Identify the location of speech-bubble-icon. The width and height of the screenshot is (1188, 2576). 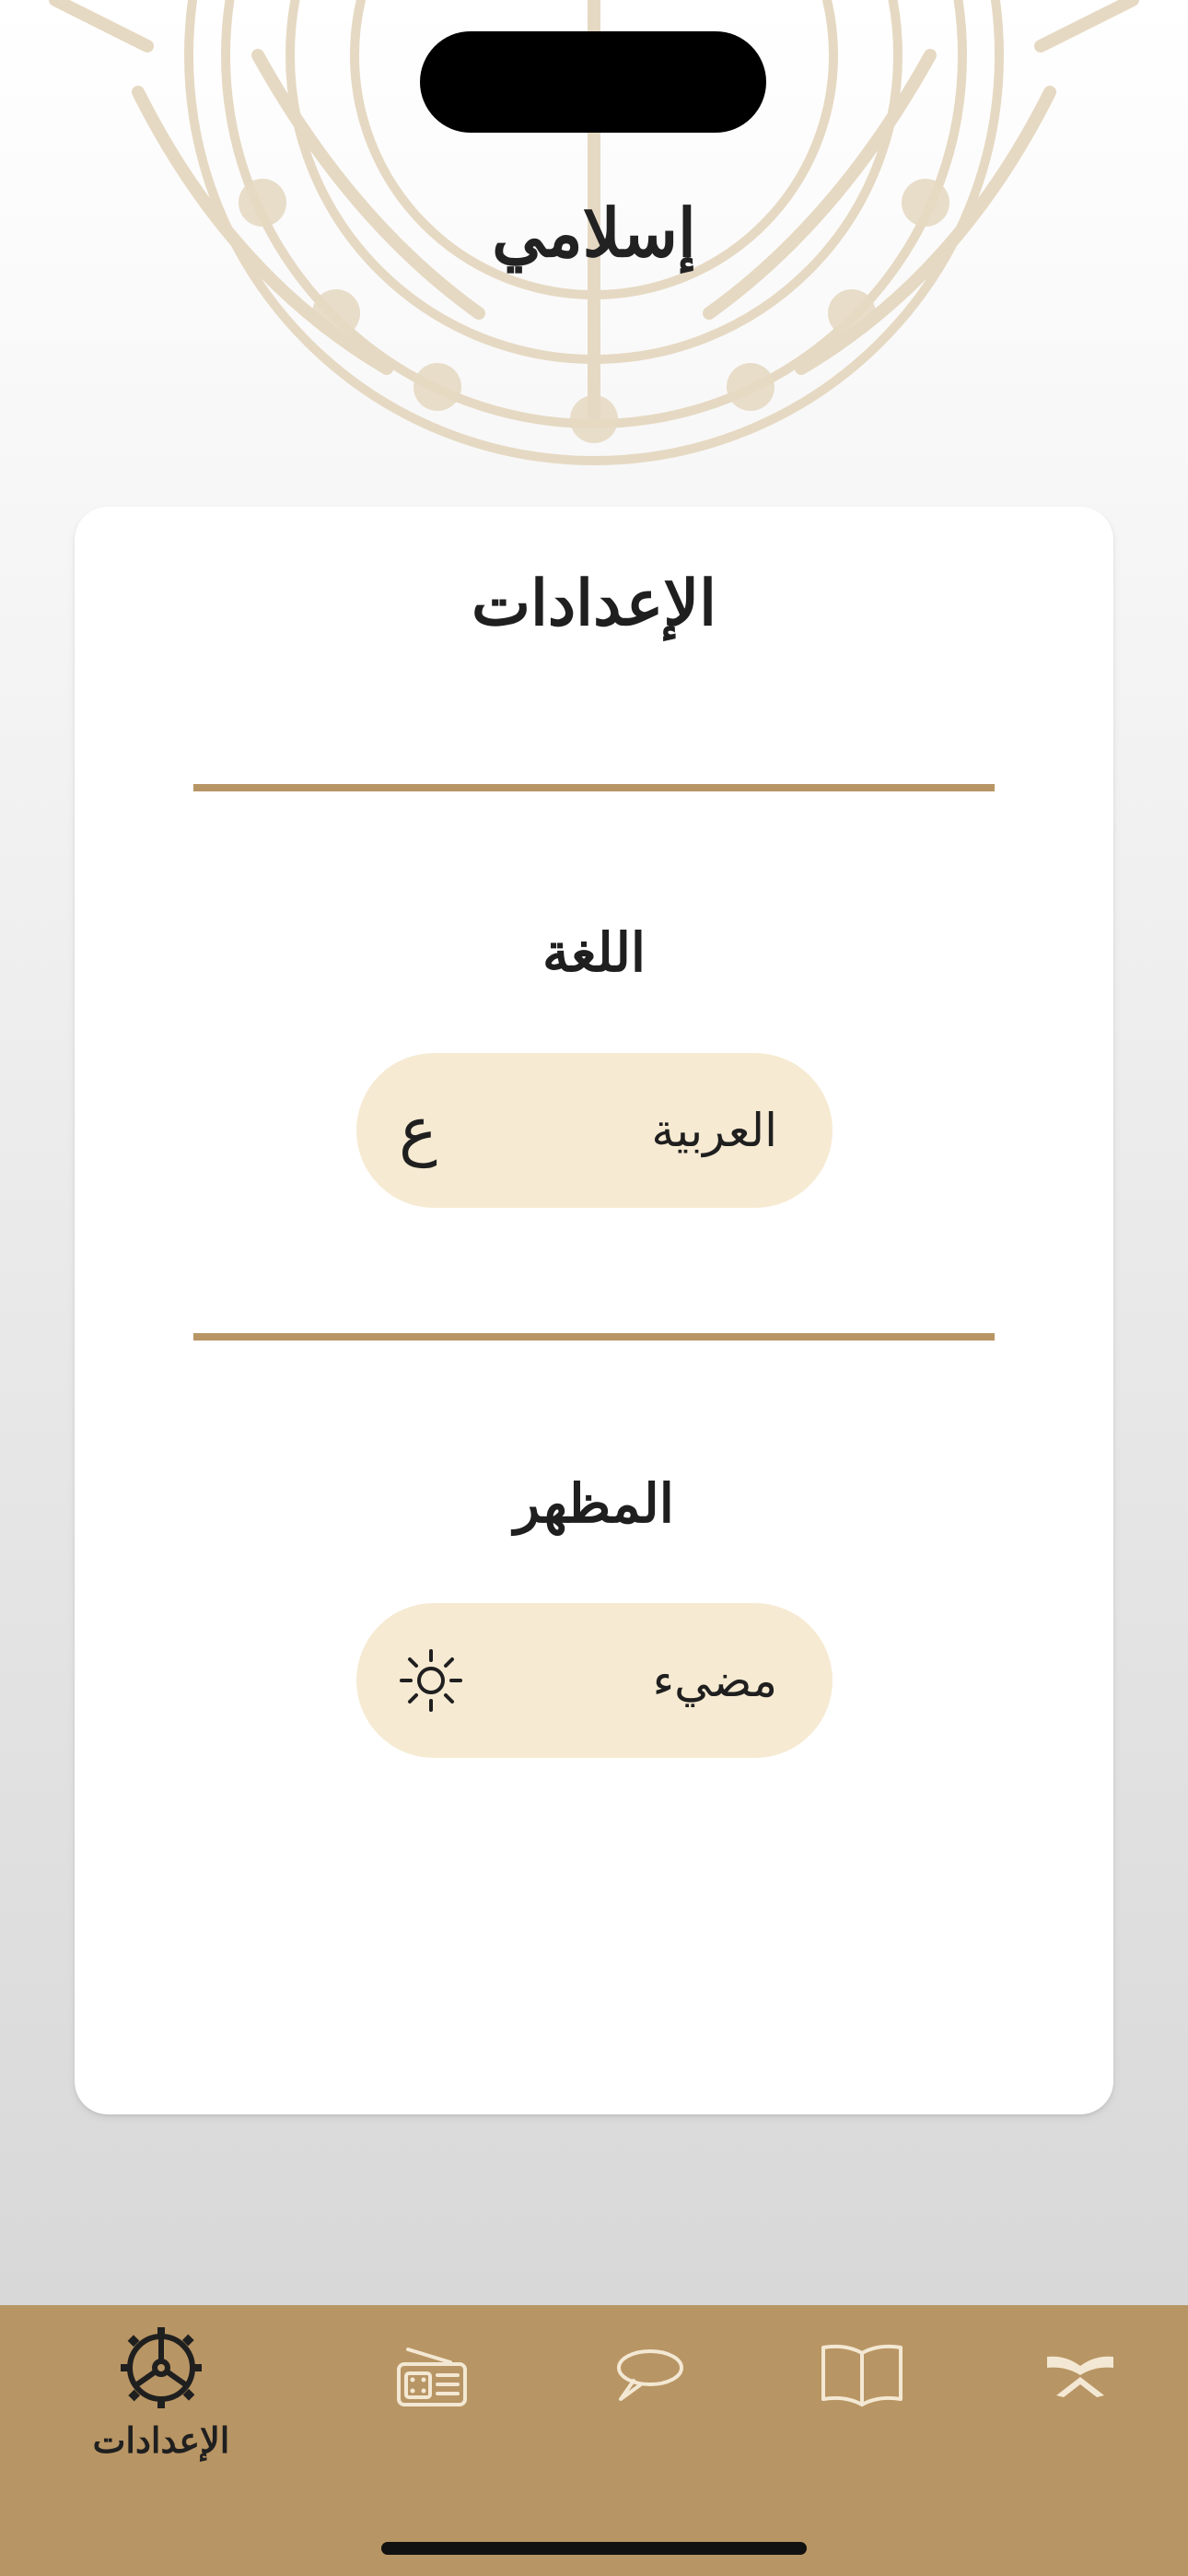
(648, 2377).